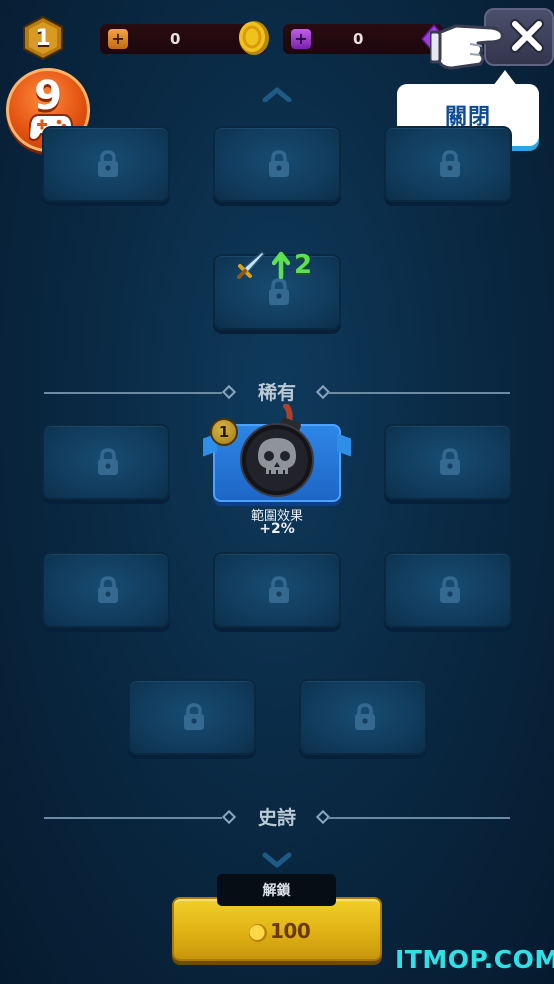 The height and width of the screenshot is (984, 554). What do you see at coordinates (277, 94) in the screenshot?
I see `scroll-up-chevron-icon` at bounding box center [277, 94].